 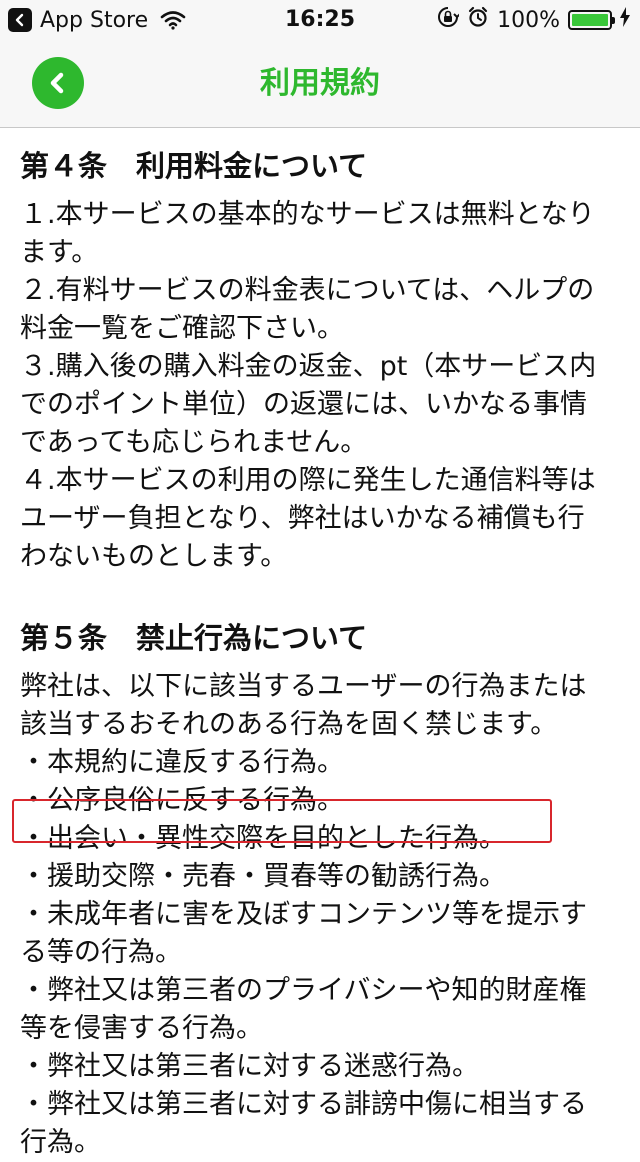 I want to click on text-line: 料金一覧をご確認下さい。, so click(x=182, y=328).